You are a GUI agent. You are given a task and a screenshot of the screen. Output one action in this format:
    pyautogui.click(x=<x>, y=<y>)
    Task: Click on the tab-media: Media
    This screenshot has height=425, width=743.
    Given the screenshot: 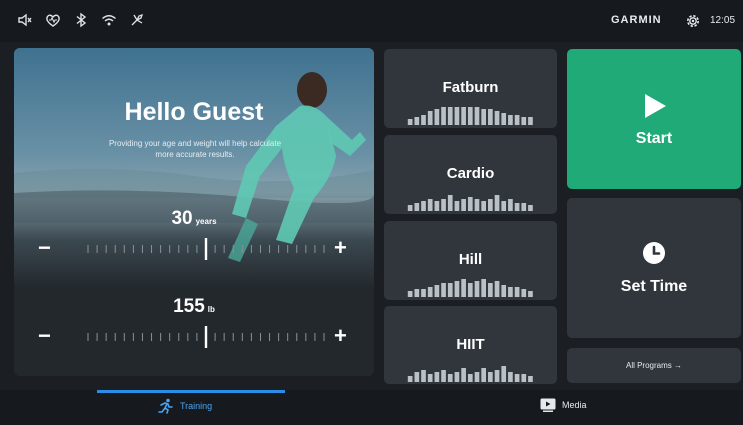 What is the action you would take?
    pyautogui.click(x=563, y=405)
    